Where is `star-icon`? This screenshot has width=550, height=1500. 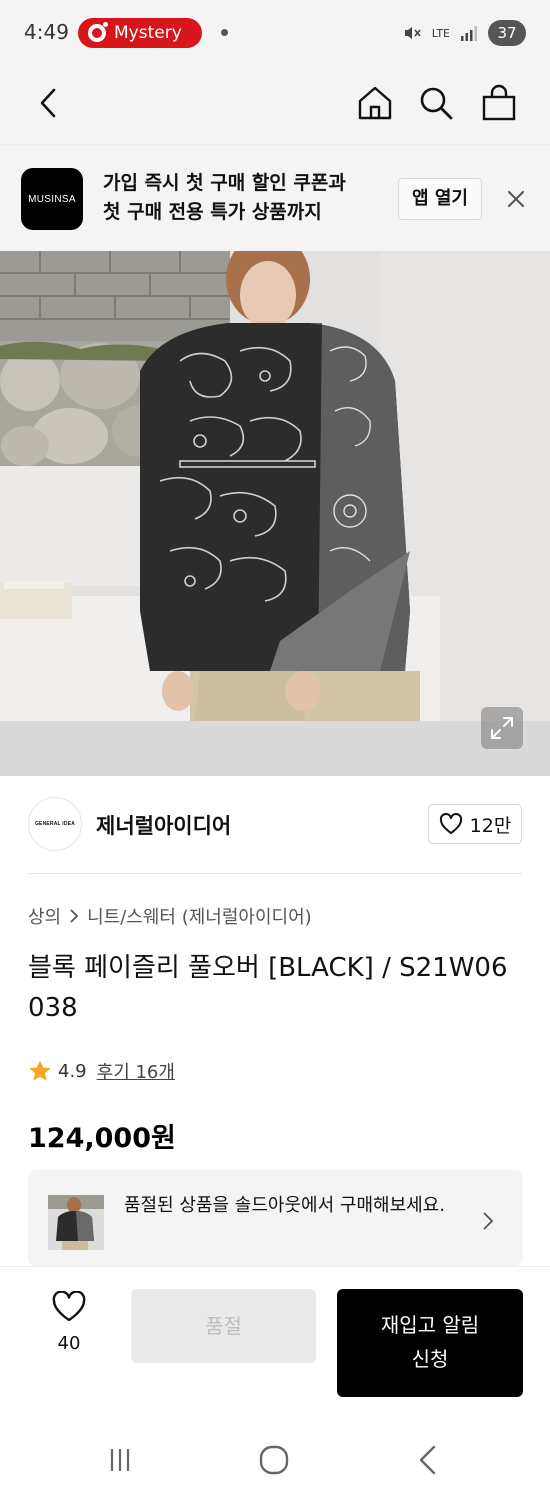
star-icon is located at coordinates (40, 1070).